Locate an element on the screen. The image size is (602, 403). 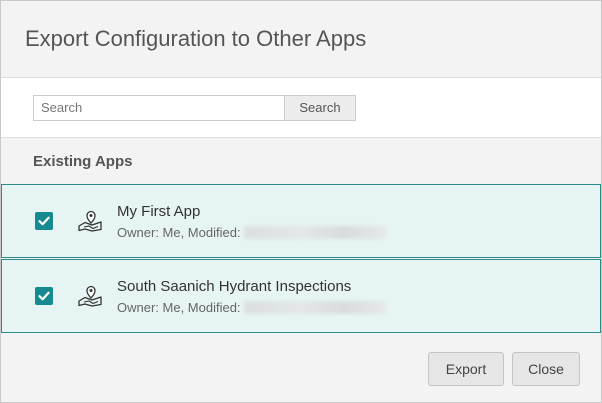
search-button: Search is located at coordinates (320, 107).